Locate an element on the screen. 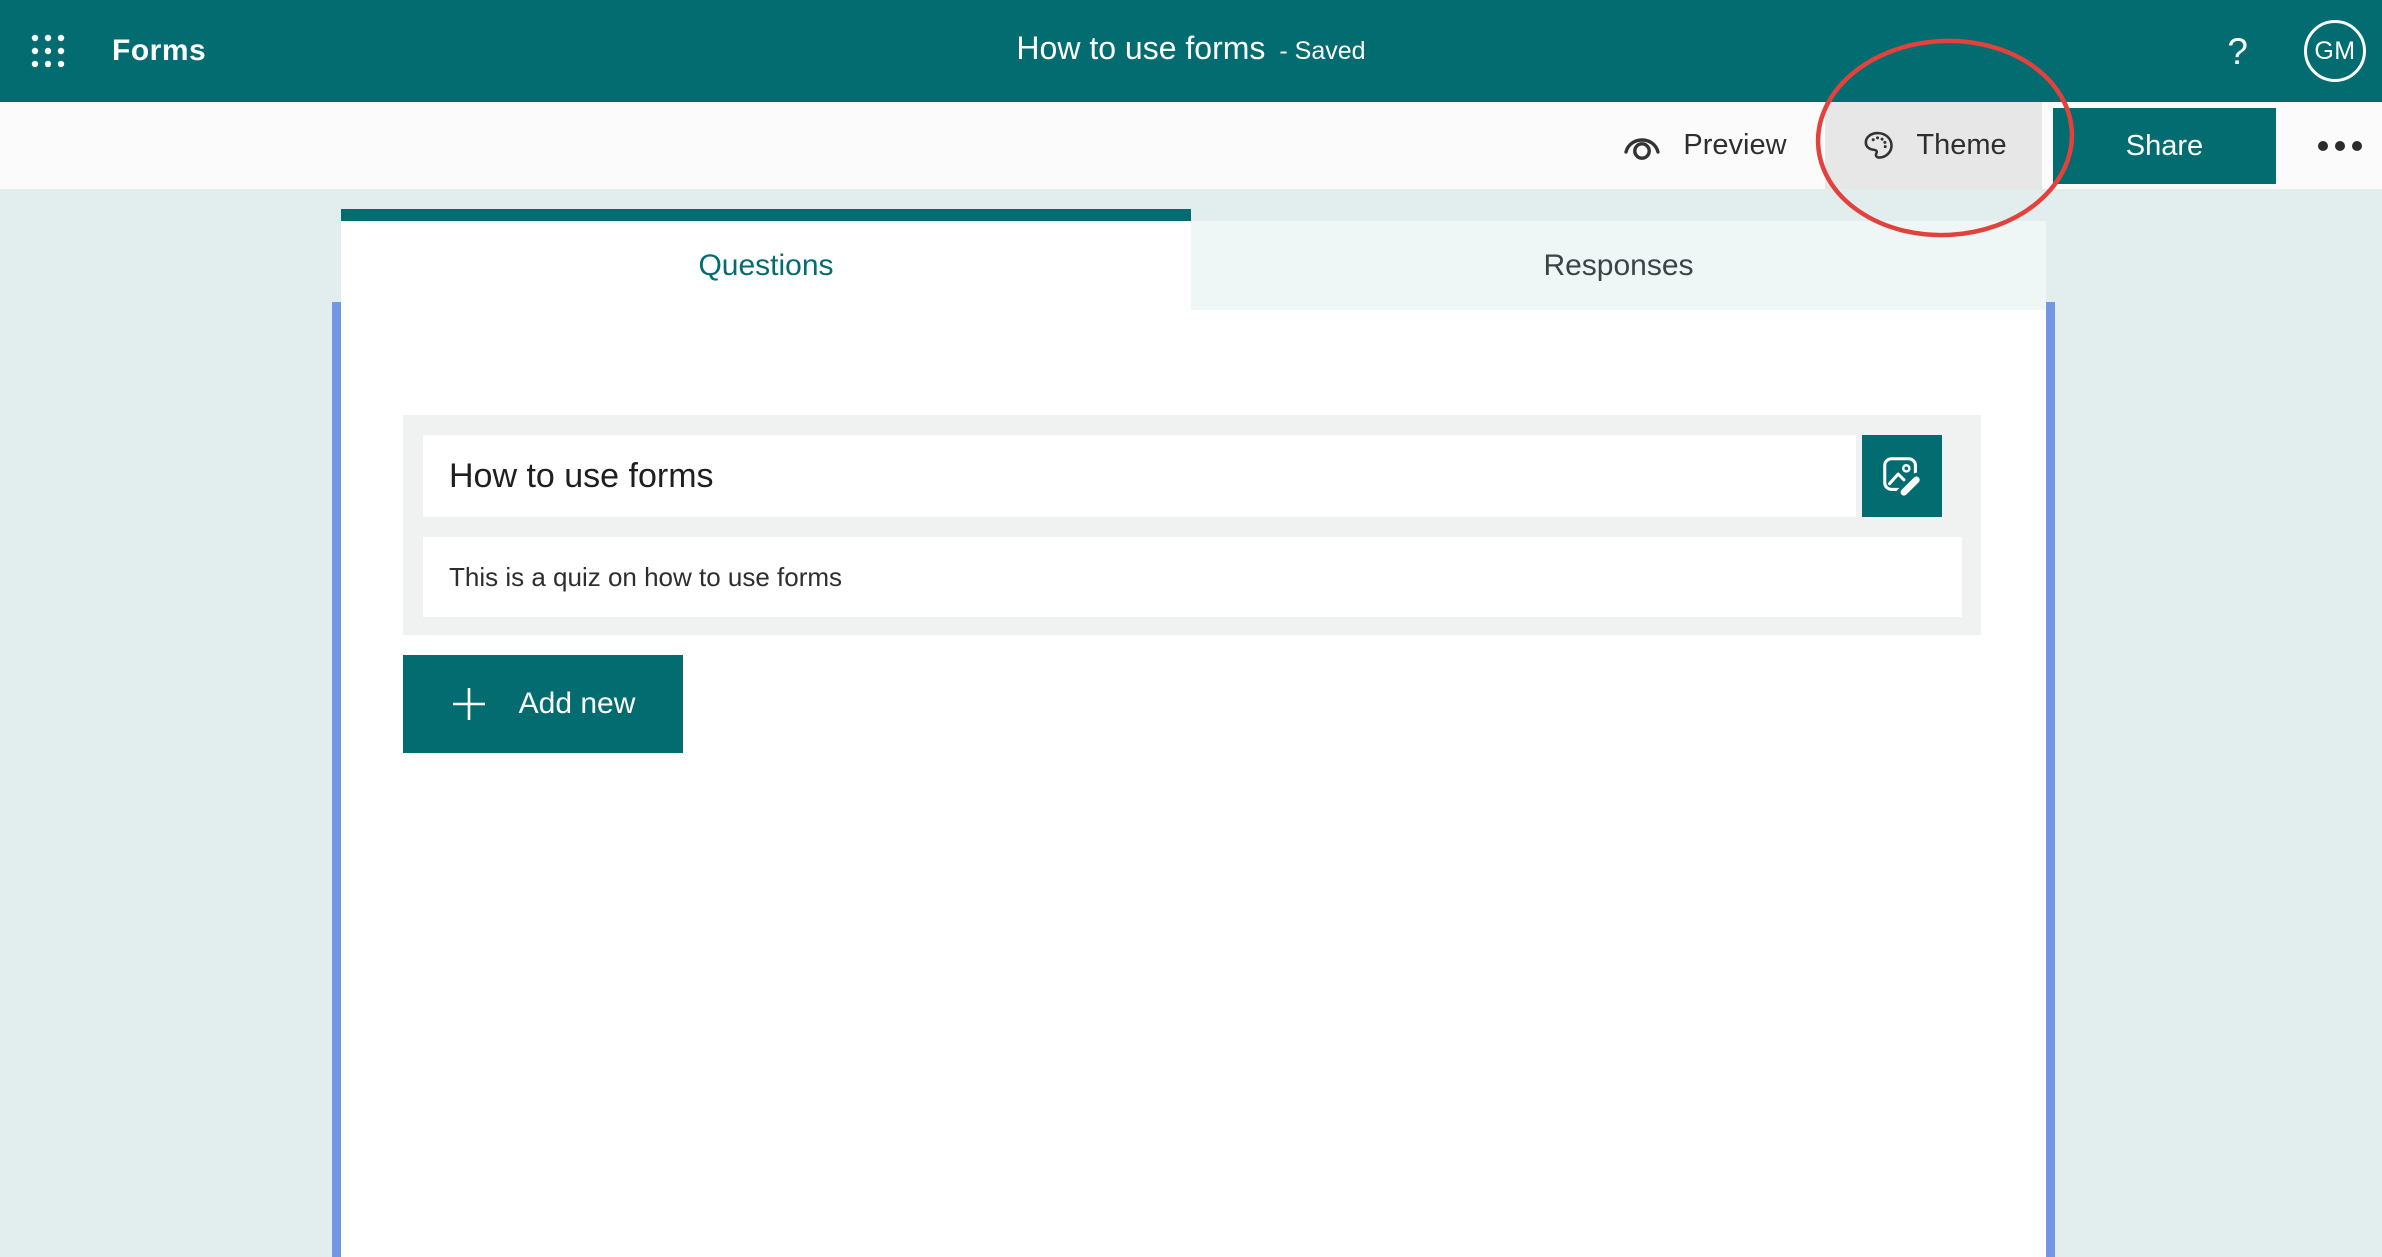 The height and width of the screenshot is (1257, 2382). avatar-initials: GM is located at coordinates (2335, 50).